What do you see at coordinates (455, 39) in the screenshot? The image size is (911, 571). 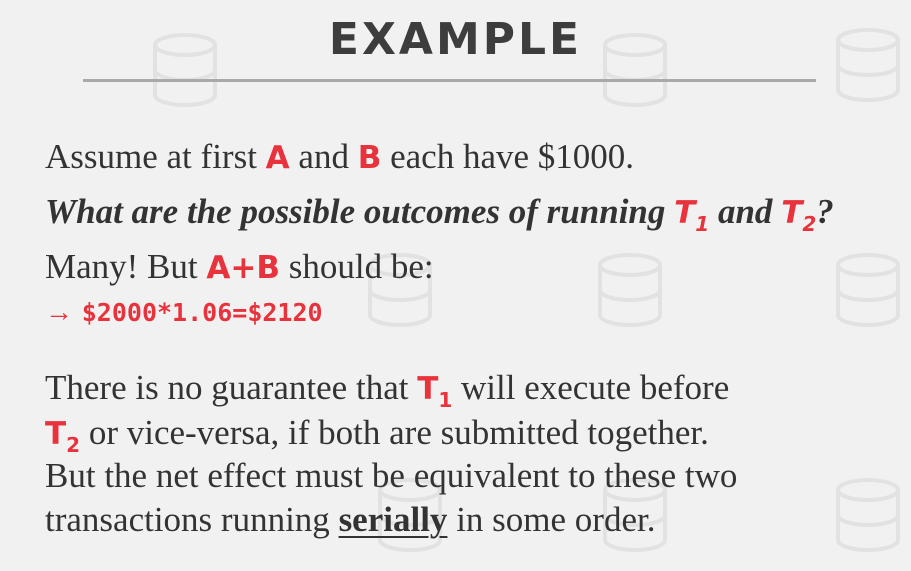 I see `slide-title: EXAMPLE` at bounding box center [455, 39].